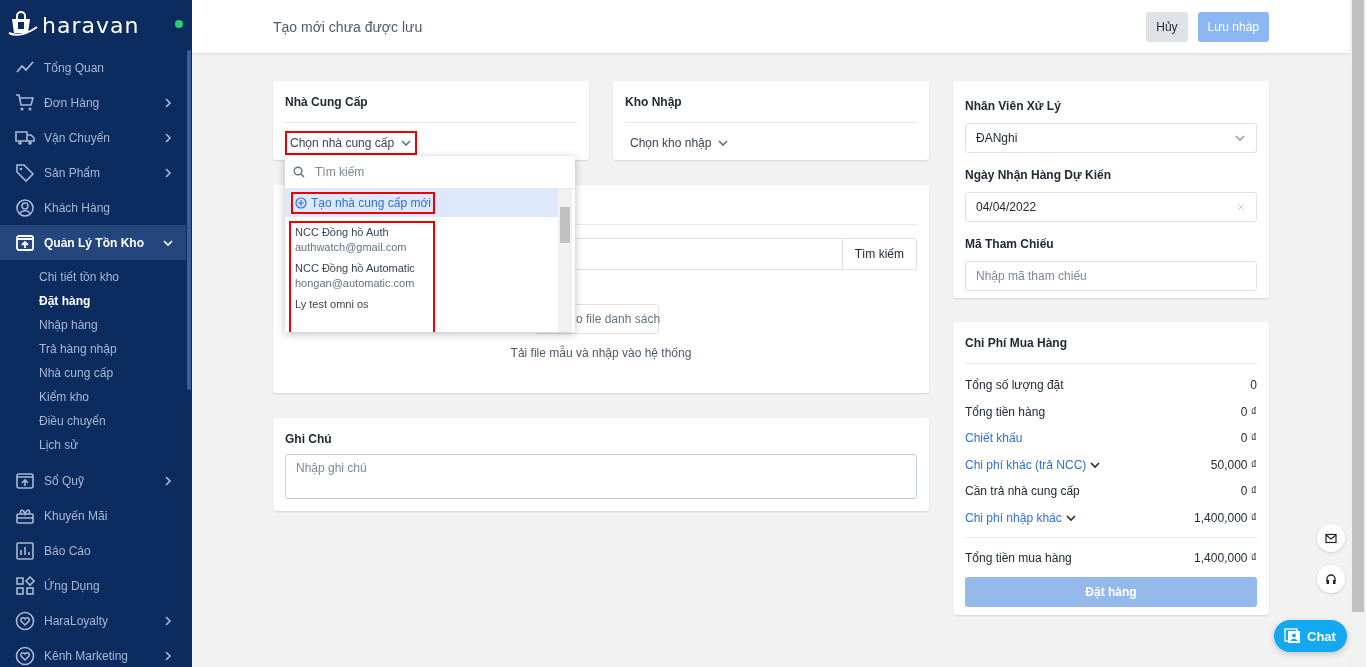  What do you see at coordinates (1039, 175) in the screenshot?
I see `field-label: Ngày Nhận Hàng Dự Kiến` at bounding box center [1039, 175].